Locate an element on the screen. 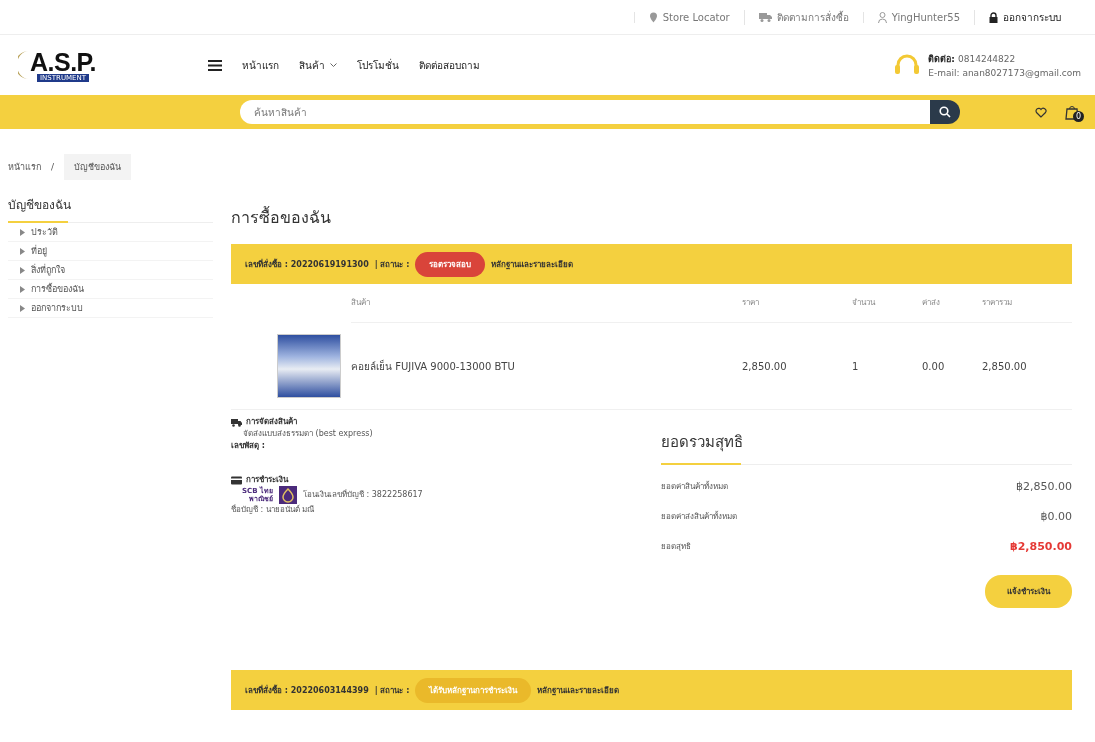 This screenshot has width=1095, height=742. email-text: E-mail: anan8027173@gmail.com is located at coordinates (1004, 73).